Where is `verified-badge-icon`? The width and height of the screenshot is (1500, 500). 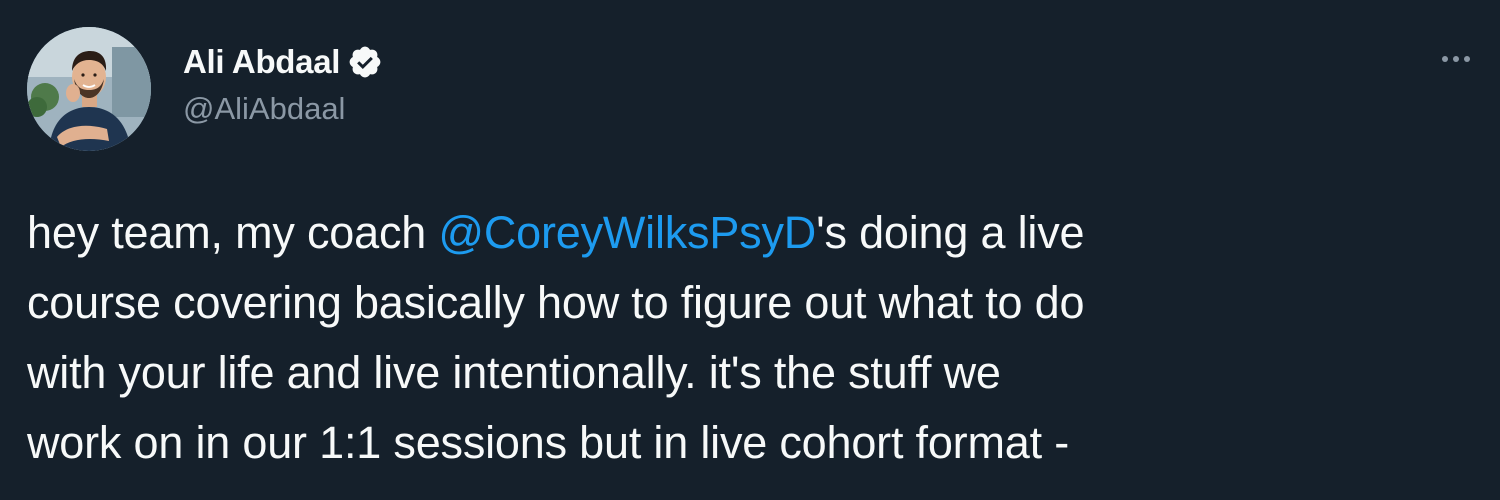 verified-badge-icon is located at coordinates (365, 62).